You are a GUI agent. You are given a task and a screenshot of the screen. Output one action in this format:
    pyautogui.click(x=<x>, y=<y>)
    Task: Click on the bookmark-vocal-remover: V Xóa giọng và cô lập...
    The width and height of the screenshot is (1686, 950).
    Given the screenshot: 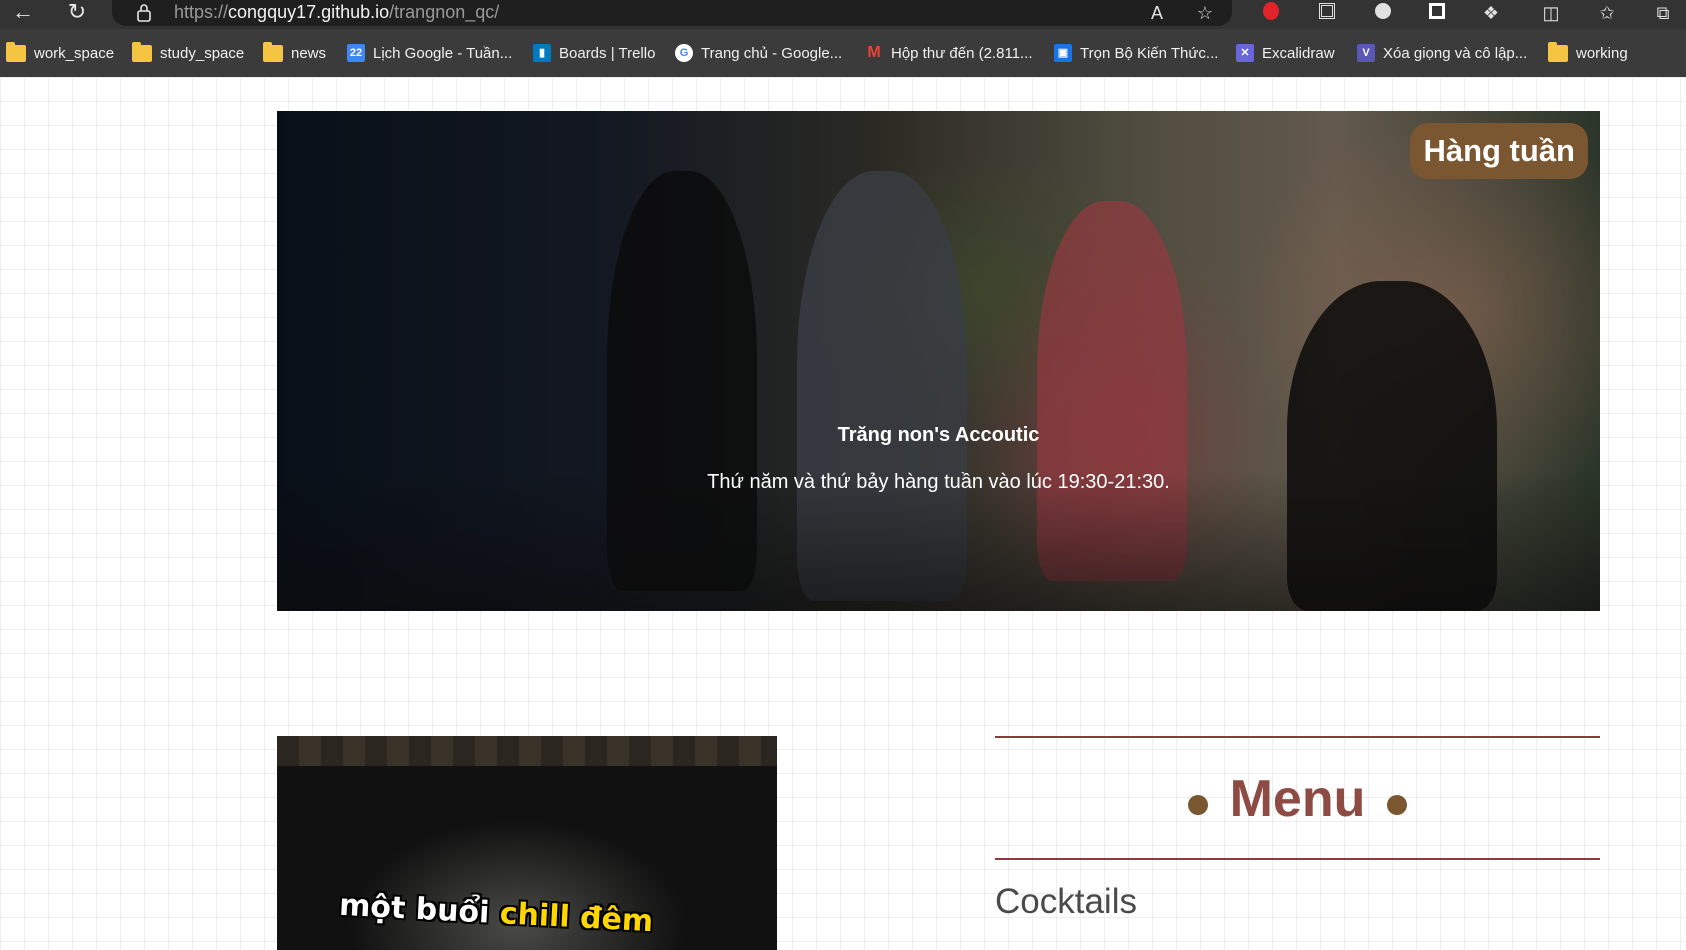 What is the action you would take?
    pyautogui.click(x=1442, y=53)
    